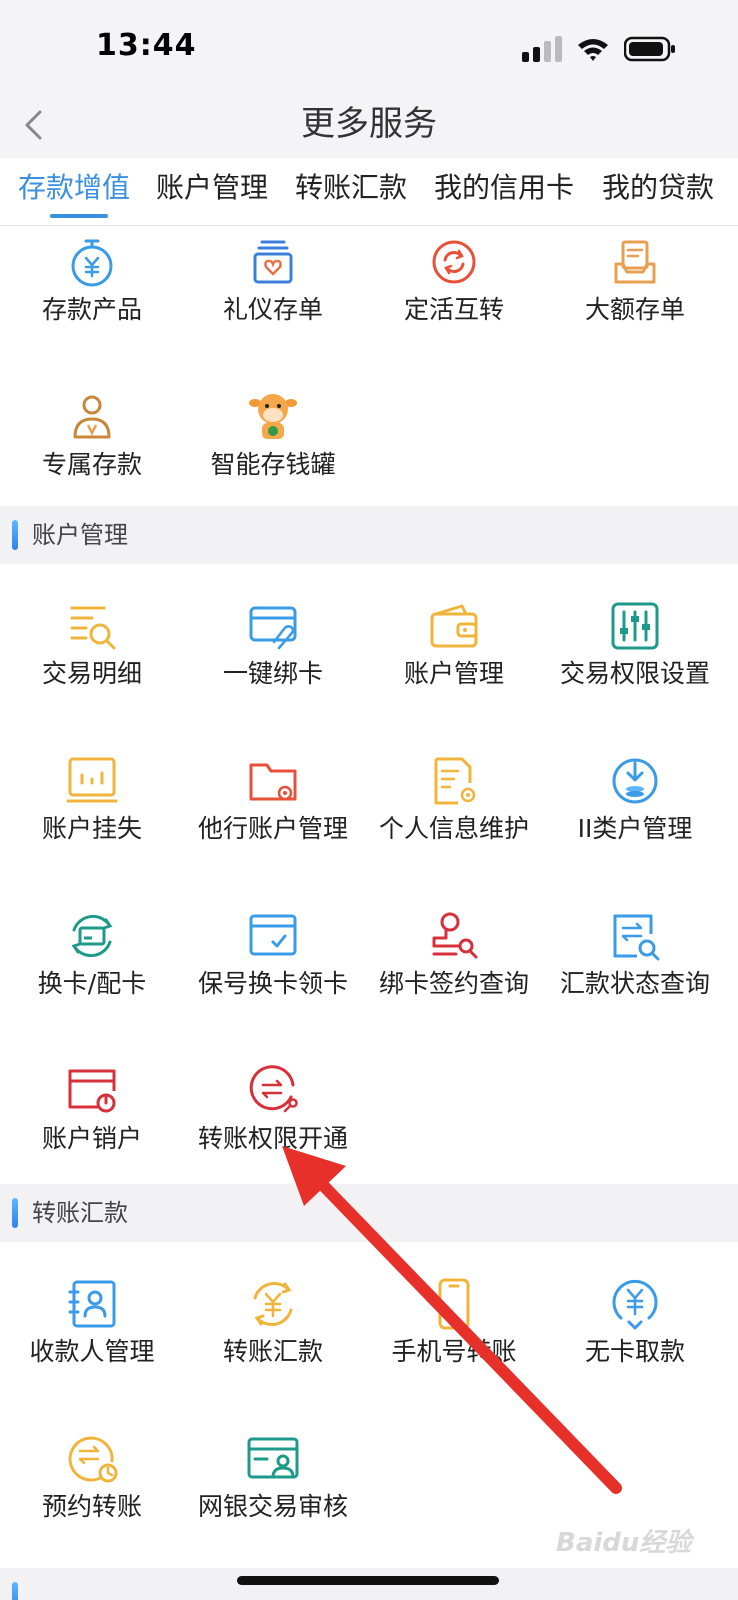 The width and height of the screenshot is (738, 1600). Describe the element at coordinates (91, 828) in the screenshot. I see `service-label: 账户挂失` at that location.